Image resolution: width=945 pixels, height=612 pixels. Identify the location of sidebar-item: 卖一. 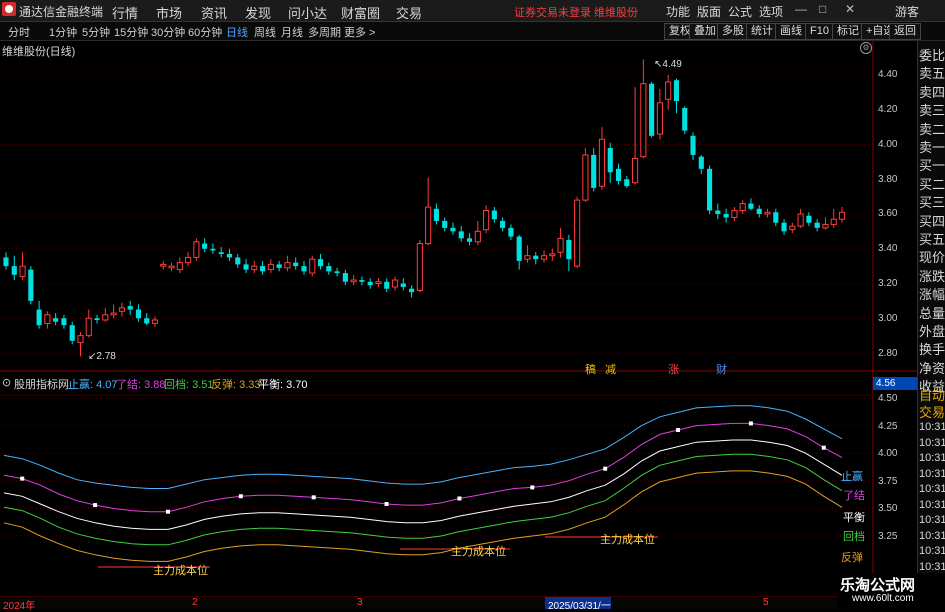
(932, 146).